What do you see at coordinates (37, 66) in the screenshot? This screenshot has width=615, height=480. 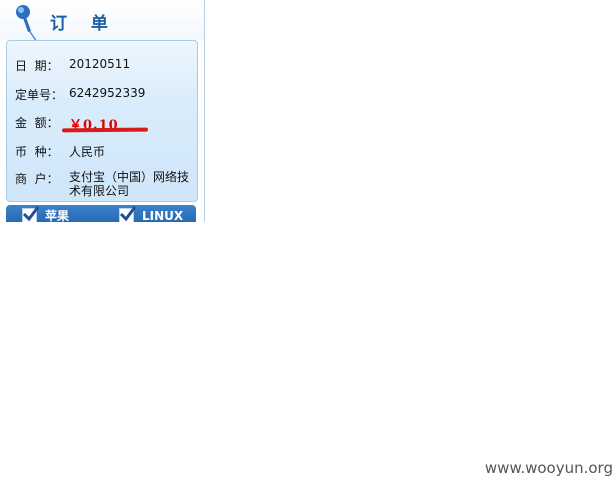 I see `date-label: 日 期：` at bounding box center [37, 66].